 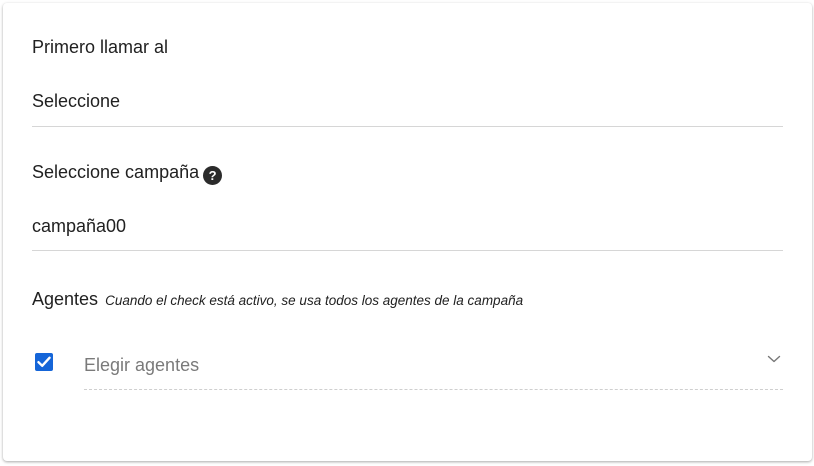 What do you see at coordinates (100, 47) in the screenshot?
I see `first-call-label: Primero llamar al` at bounding box center [100, 47].